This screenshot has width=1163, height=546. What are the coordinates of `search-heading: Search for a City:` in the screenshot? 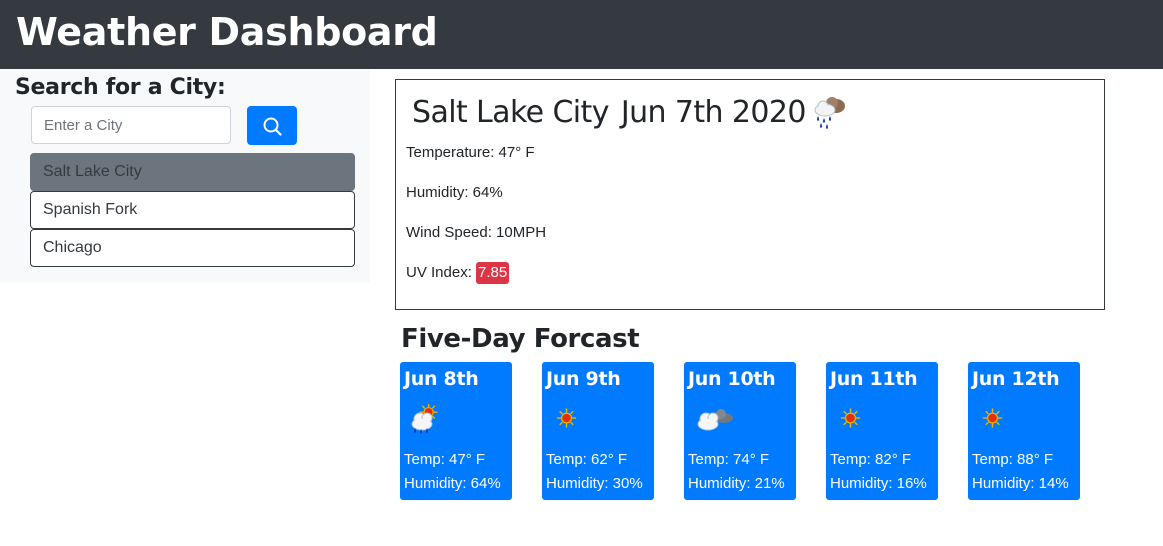 It's located at (120, 87).